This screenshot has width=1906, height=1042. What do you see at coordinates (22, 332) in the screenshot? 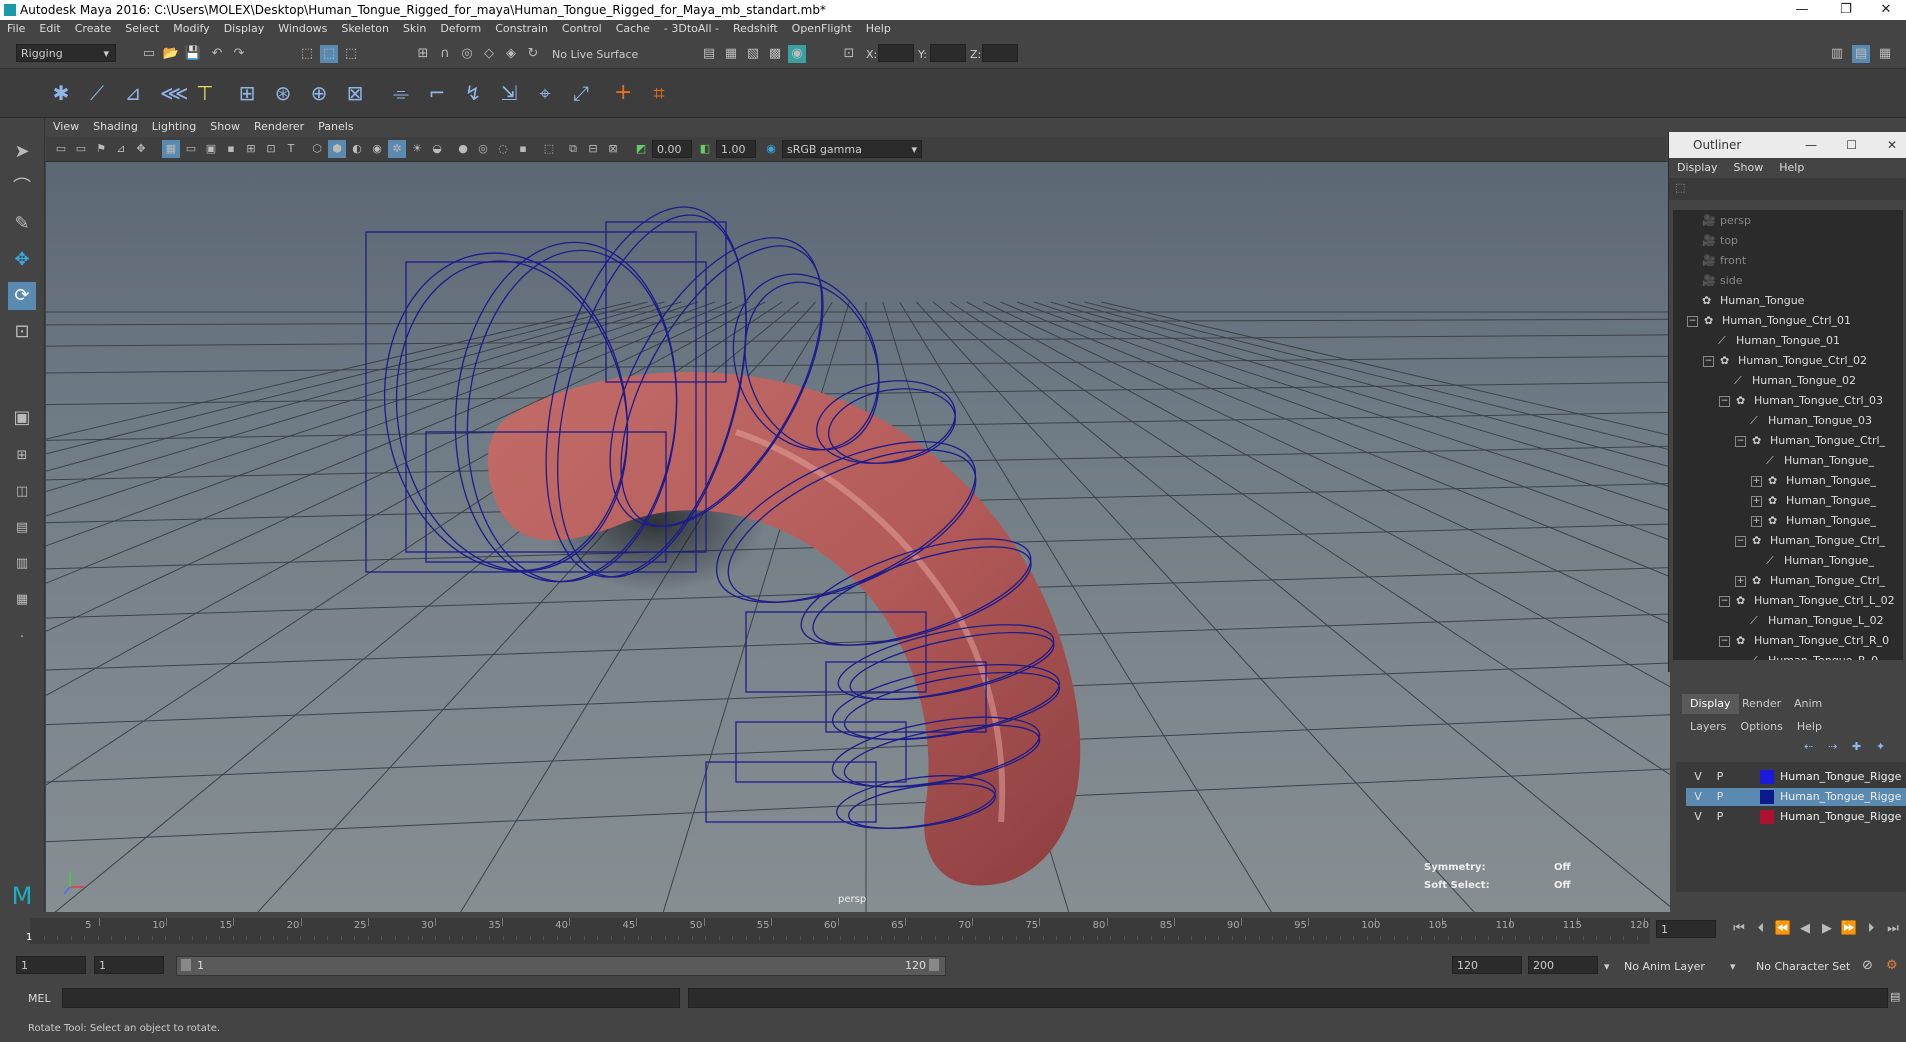
I see `scale-tool-icon: ⊡` at bounding box center [22, 332].